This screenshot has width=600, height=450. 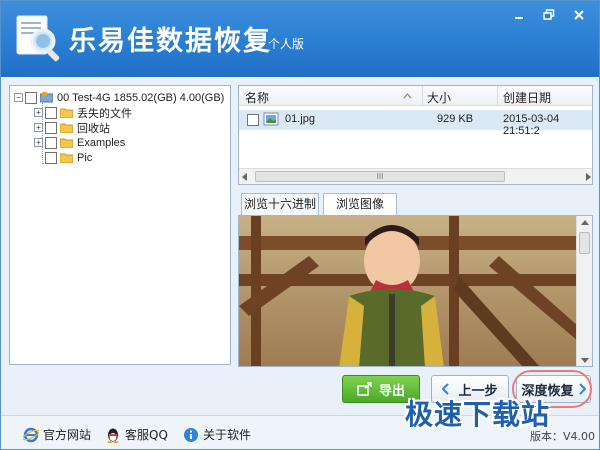 I want to click on file-date: 2015-03-04 21:51:2, so click(x=531, y=125).